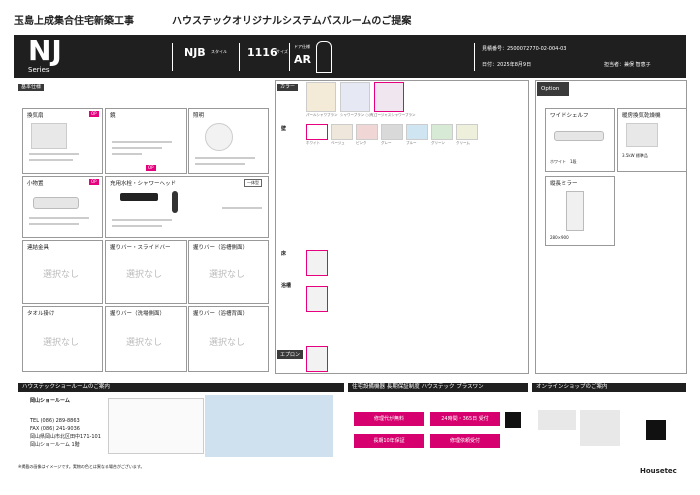 The image size is (700, 495). I want to click on box-title: 縦長ミラー, so click(564, 184).